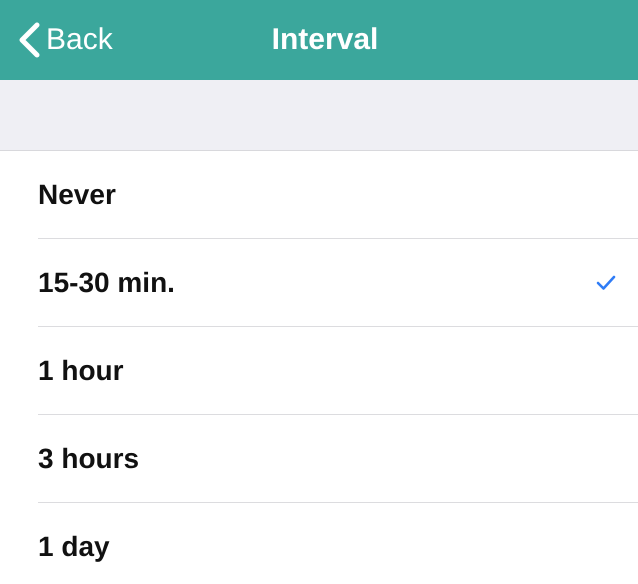  I want to click on option-label: Never, so click(77, 194).